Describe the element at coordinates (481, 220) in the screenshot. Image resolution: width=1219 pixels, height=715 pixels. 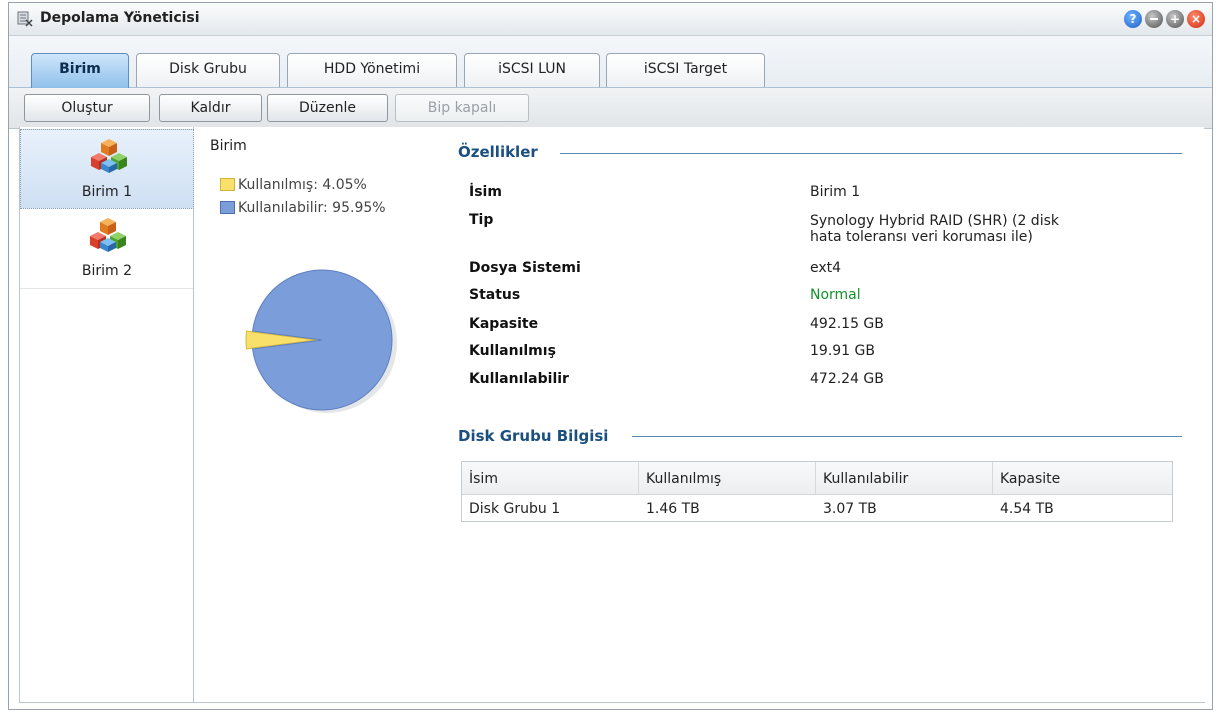
I see `prop-label-type: Tip` at that location.